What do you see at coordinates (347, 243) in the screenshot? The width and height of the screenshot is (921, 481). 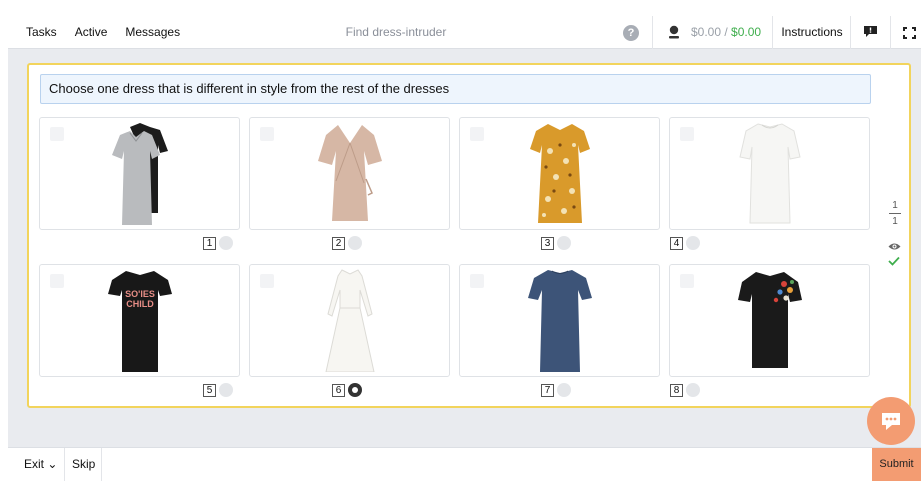 I see `choice-2: 2` at bounding box center [347, 243].